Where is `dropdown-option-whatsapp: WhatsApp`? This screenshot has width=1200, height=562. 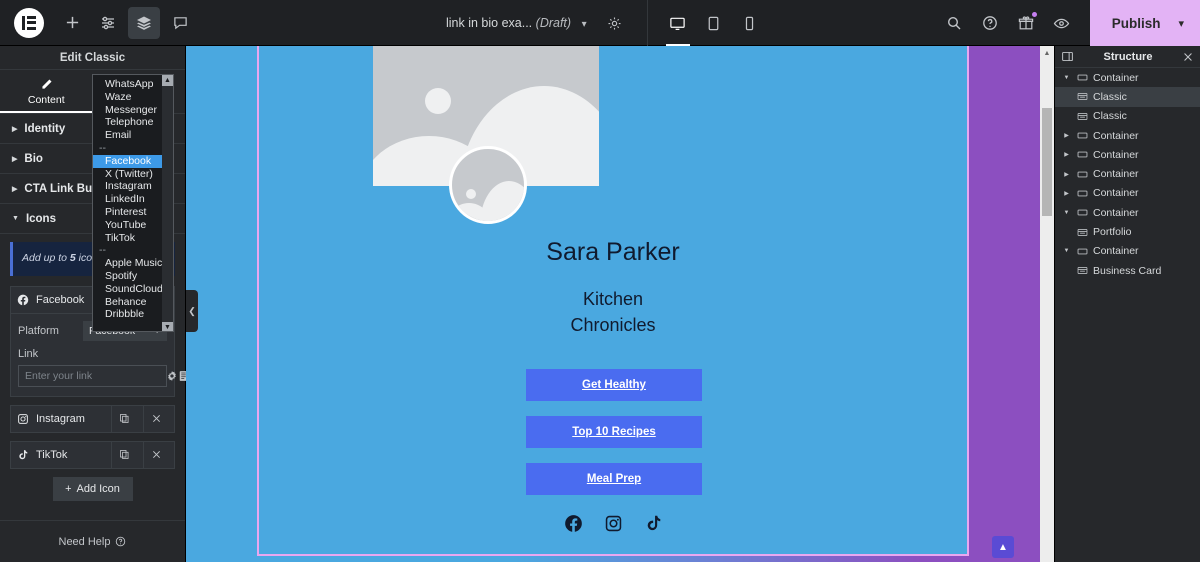 dropdown-option-whatsapp: WhatsApp is located at coordinates (133, 84).